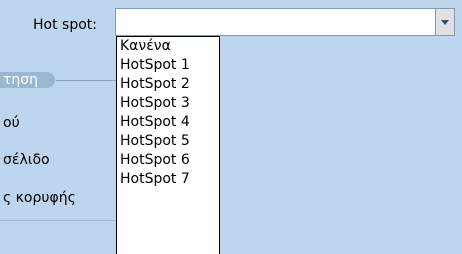  What do you see at coordinates (58, 220) in the screenshot?
I see `sidebar-divider` at bounding box center [58, 220].